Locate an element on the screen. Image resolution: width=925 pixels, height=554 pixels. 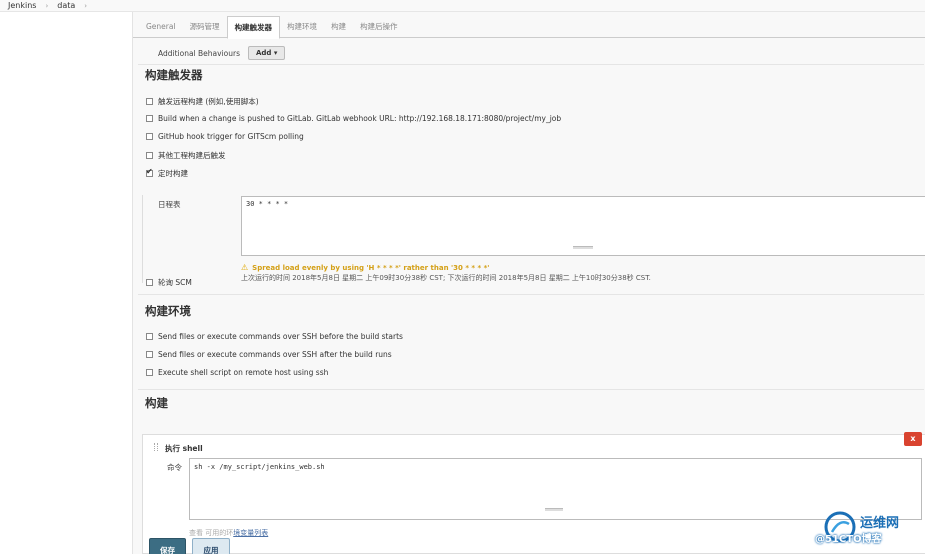
additional-behaviours-row: Additional Behaviours Add ▾ is located at coordinates (222, 53).